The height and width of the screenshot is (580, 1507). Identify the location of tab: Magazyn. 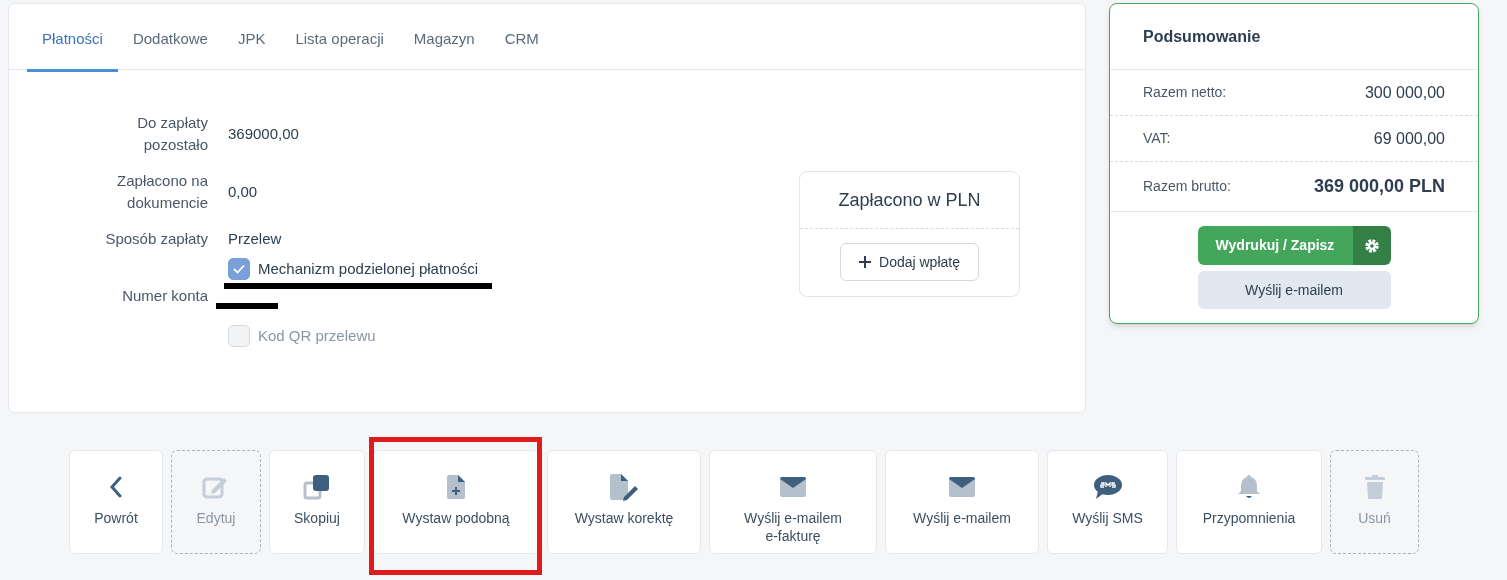
(444, 38).